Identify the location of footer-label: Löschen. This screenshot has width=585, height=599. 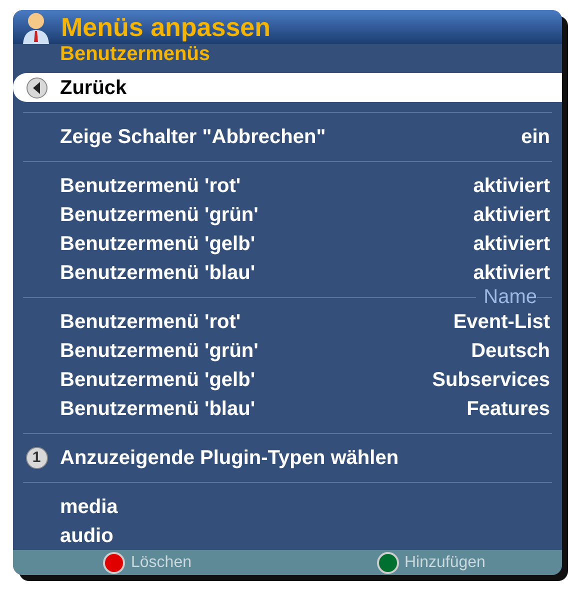
(161, 562).